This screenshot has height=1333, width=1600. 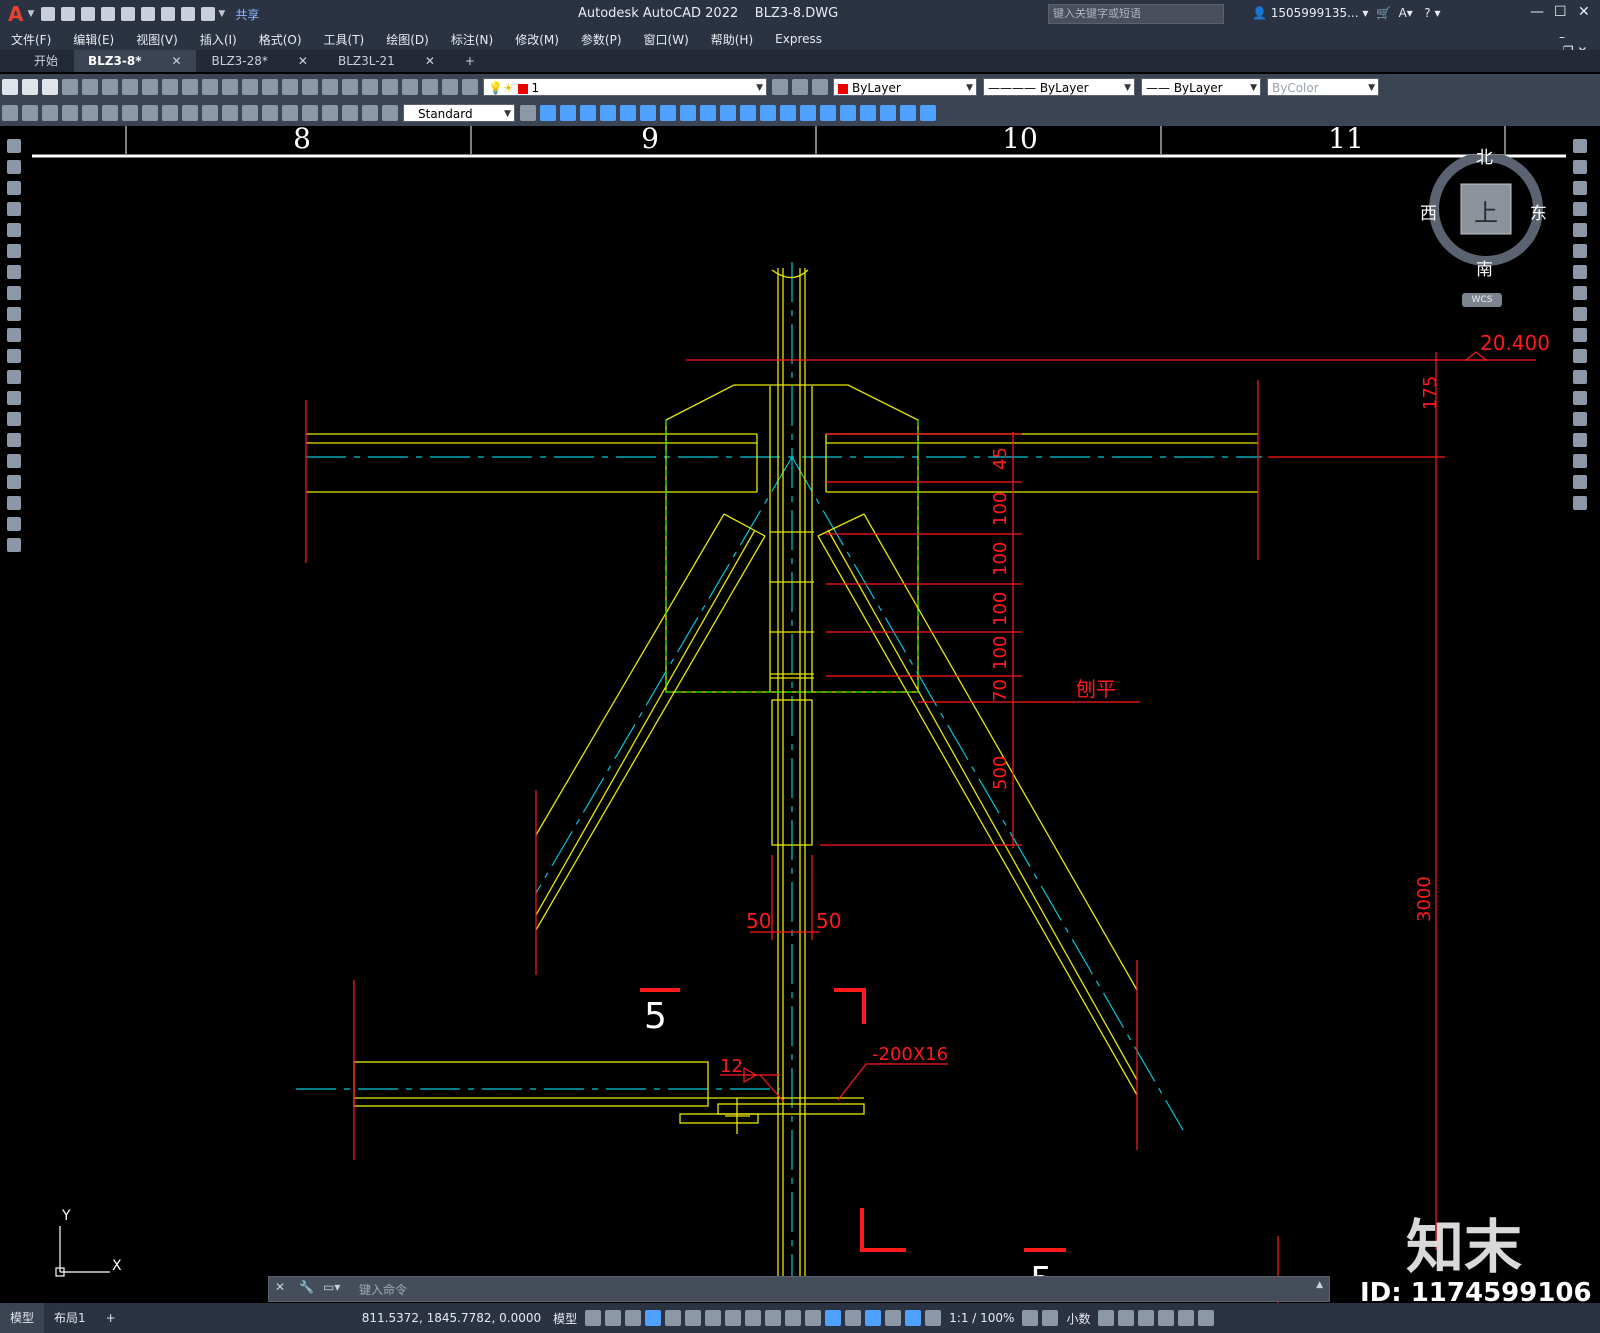 What do you see at coordinates (1126, 1318) in the screenshot?
I see `lock-ui-icon` at bounding box center [1126, 1318].